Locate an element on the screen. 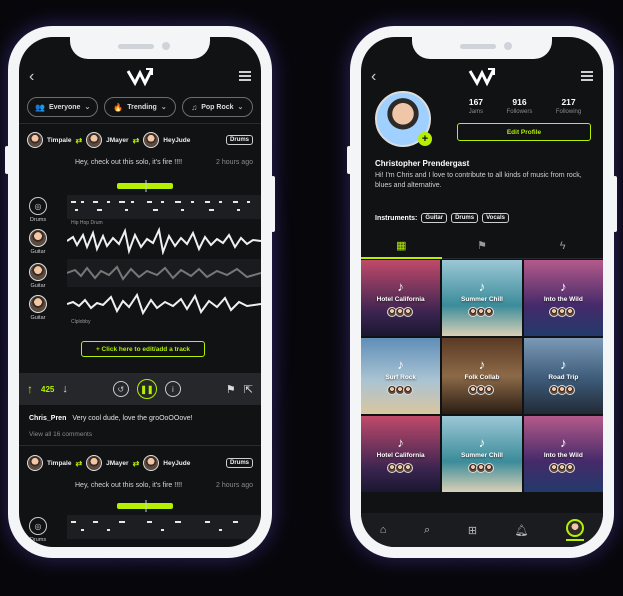 The width and height of the screenshot is (623, 596). search-icon: ⌕ is located at coordinates (427, 530).